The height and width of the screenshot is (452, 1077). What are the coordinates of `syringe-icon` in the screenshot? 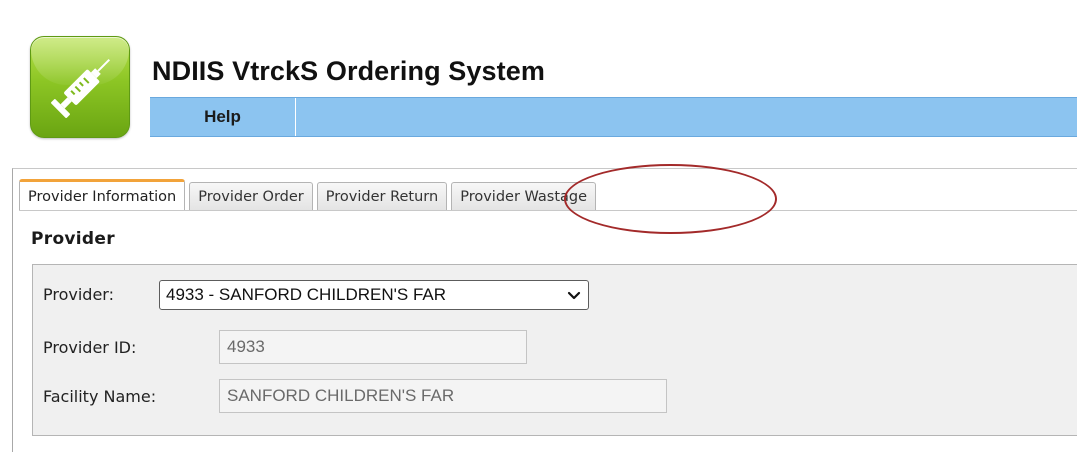 It's located at (80, 88).